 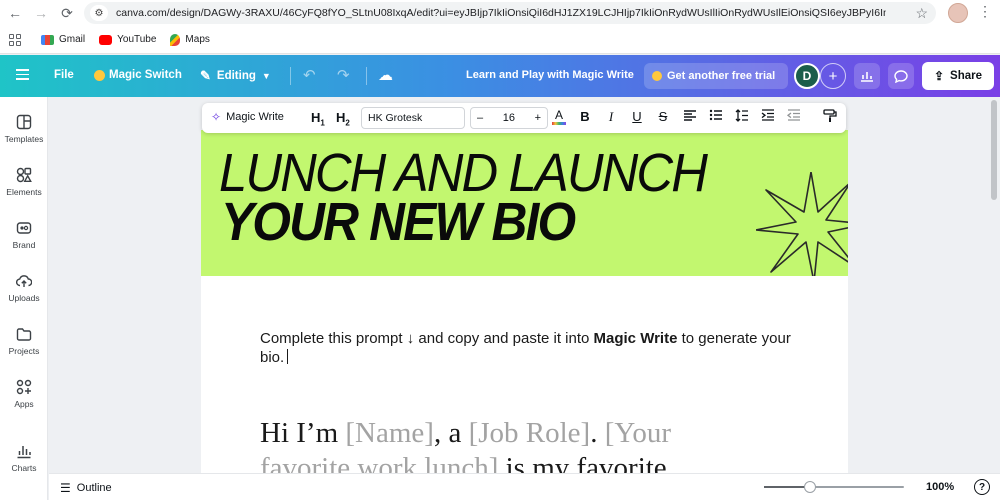 What do you see at coordinates (834, 487) in the screenshot?
I see `zoom-slider` at bounding box center [834, 487].